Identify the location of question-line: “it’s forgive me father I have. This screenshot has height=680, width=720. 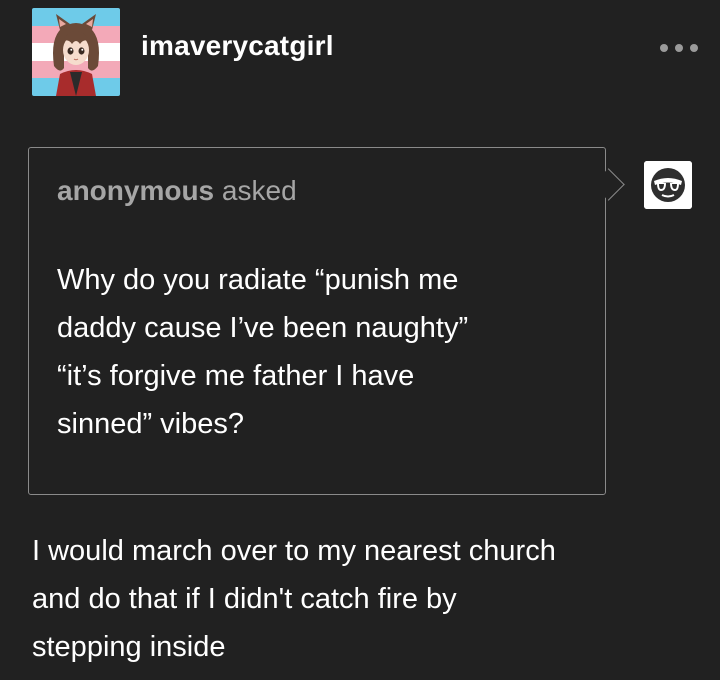
(236, 376).